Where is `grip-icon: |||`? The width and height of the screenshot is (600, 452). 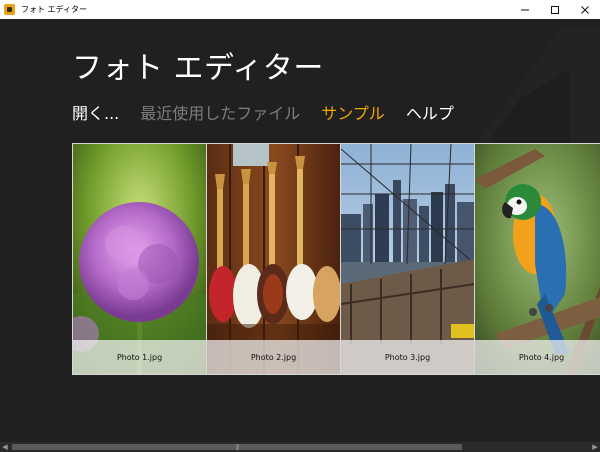
grip-icon: ||| is located at coordinates (237, 447).